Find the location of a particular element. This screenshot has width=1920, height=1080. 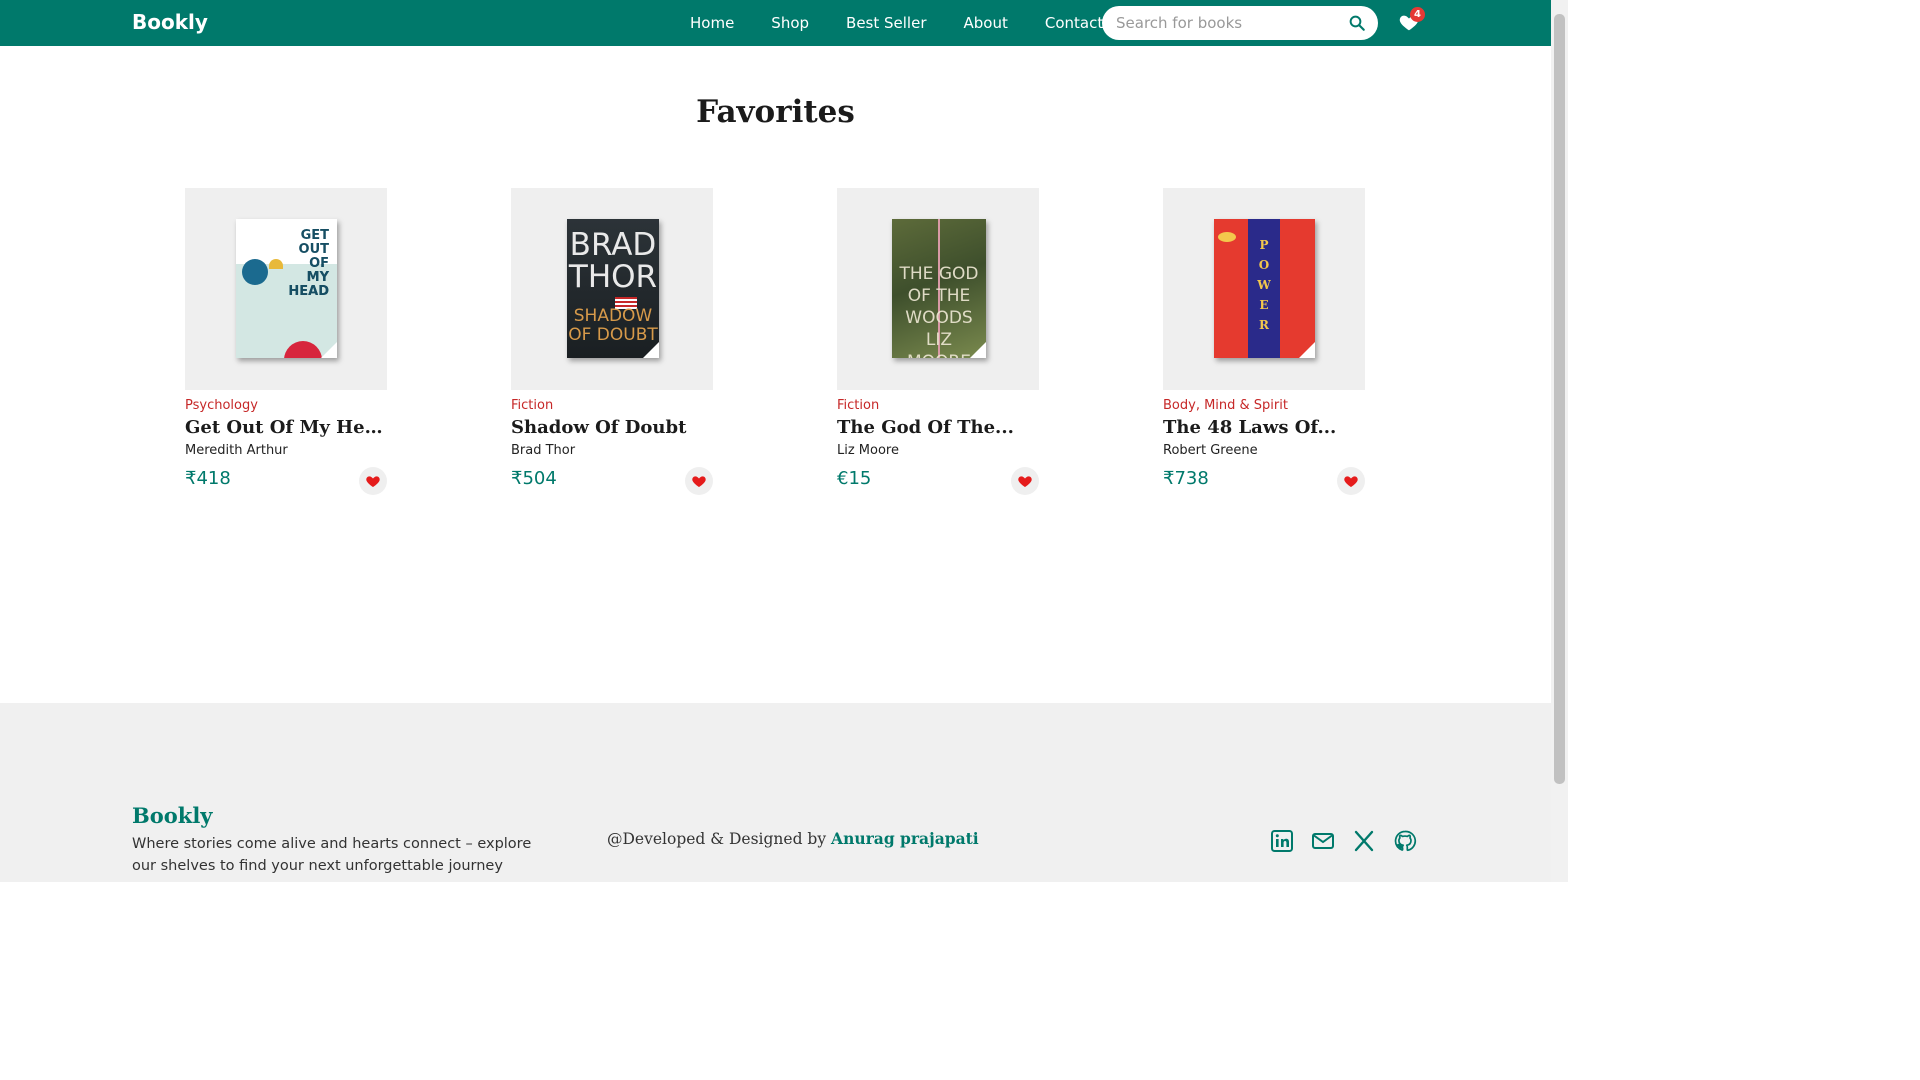

linkedin-icon is located at coordinates (1282, 841).